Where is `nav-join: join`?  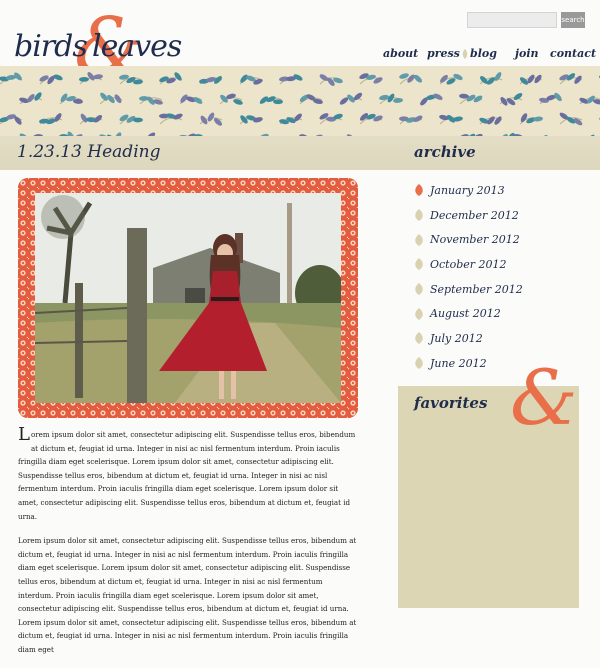 nav-join: join is located at coordinates (527, 53).